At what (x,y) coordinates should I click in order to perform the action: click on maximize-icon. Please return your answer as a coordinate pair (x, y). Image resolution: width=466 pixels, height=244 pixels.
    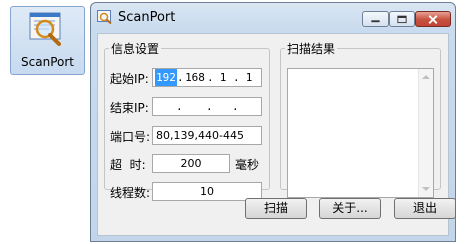
    Looking at the image, I should click on (402, 19).